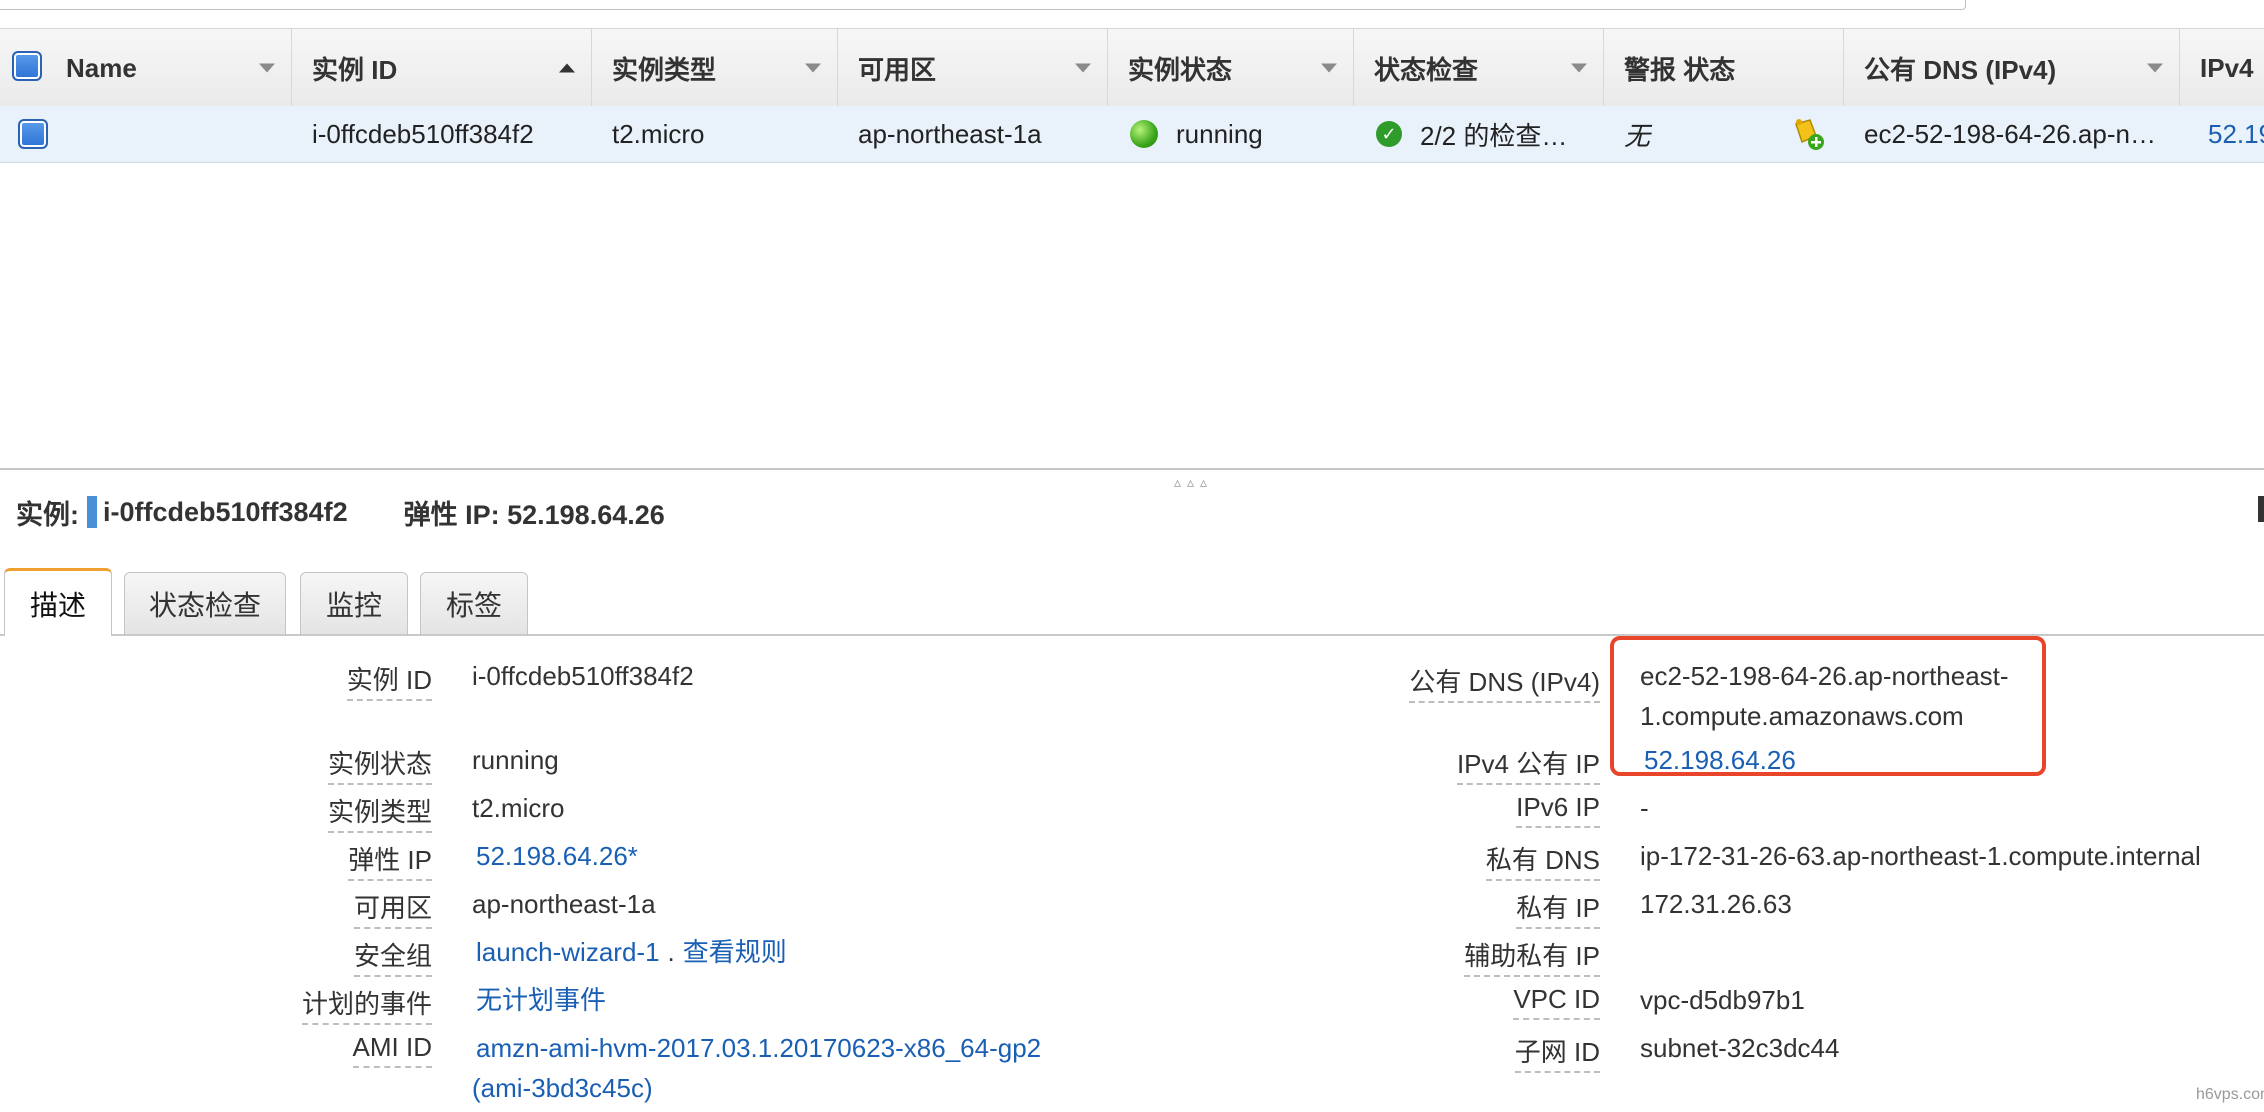 This screenshot has height=1112, width=2264. What do you see at coordinates (474, 603) in the screenshot?
I see `tab-tags: 标签` at bounding box center [474, 603].